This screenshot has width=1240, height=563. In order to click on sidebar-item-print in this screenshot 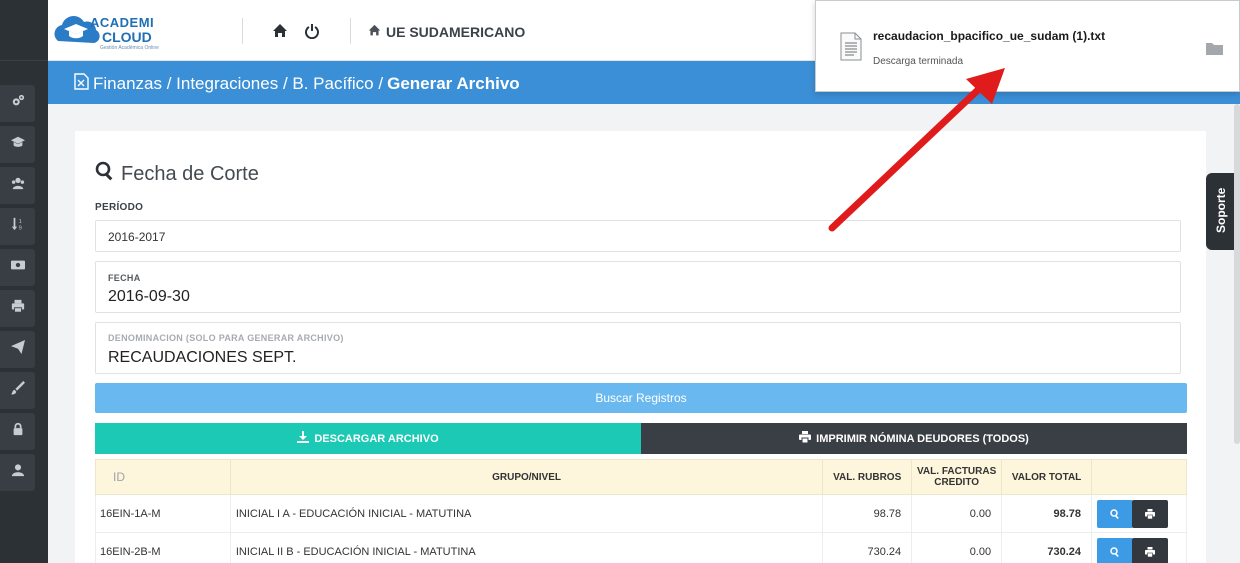, I will do `click(17, 308)`.